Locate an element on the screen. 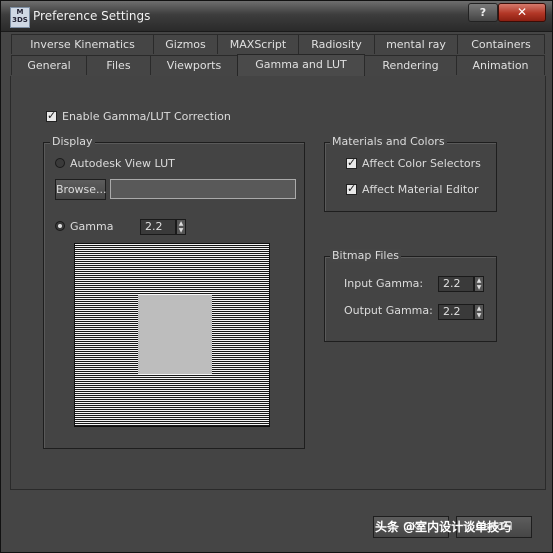  tab-viewports: Viewports is located at coordinates (194, 65).